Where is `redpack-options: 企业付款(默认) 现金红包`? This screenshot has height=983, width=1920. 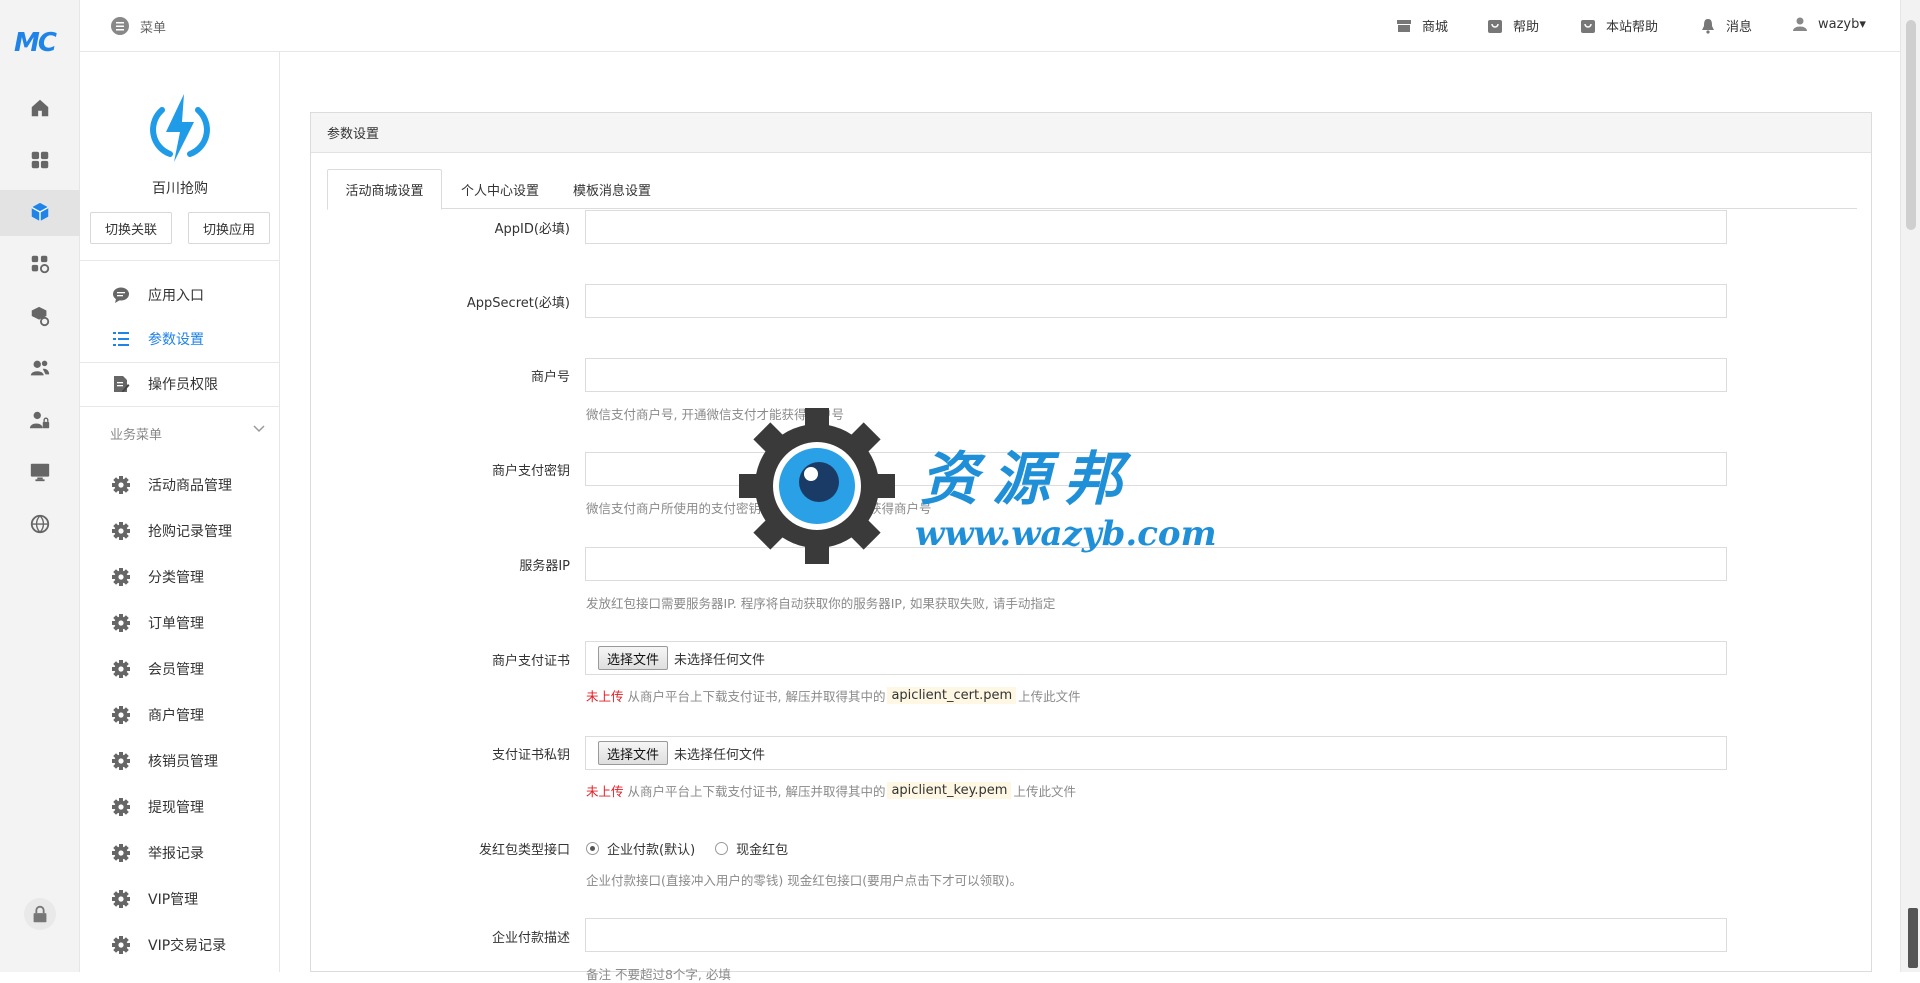 redpack-options: 企业付款(默认) 现金红包 is located at coordinates (687, 848).